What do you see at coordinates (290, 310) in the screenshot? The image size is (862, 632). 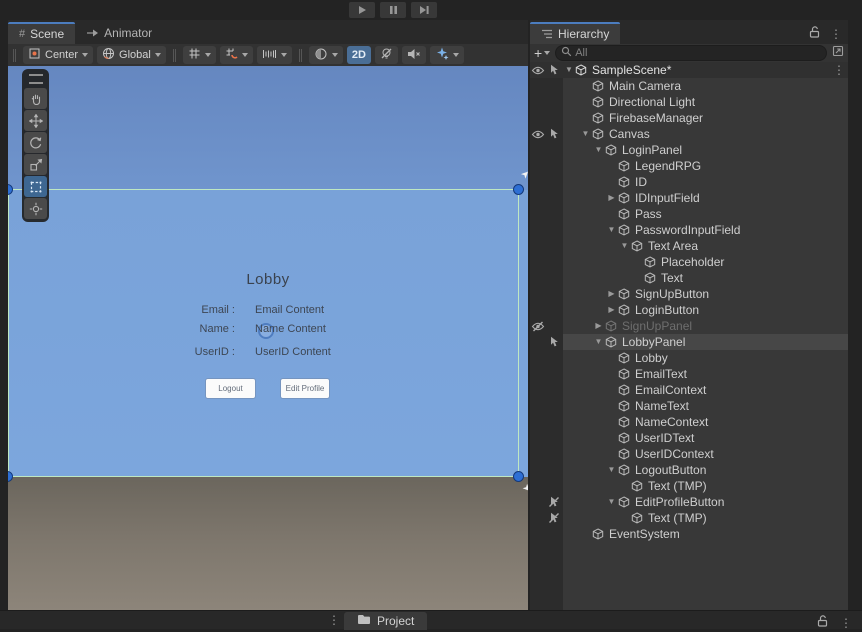 I see `field-value: Email Content` at bounding box center [290, 310].